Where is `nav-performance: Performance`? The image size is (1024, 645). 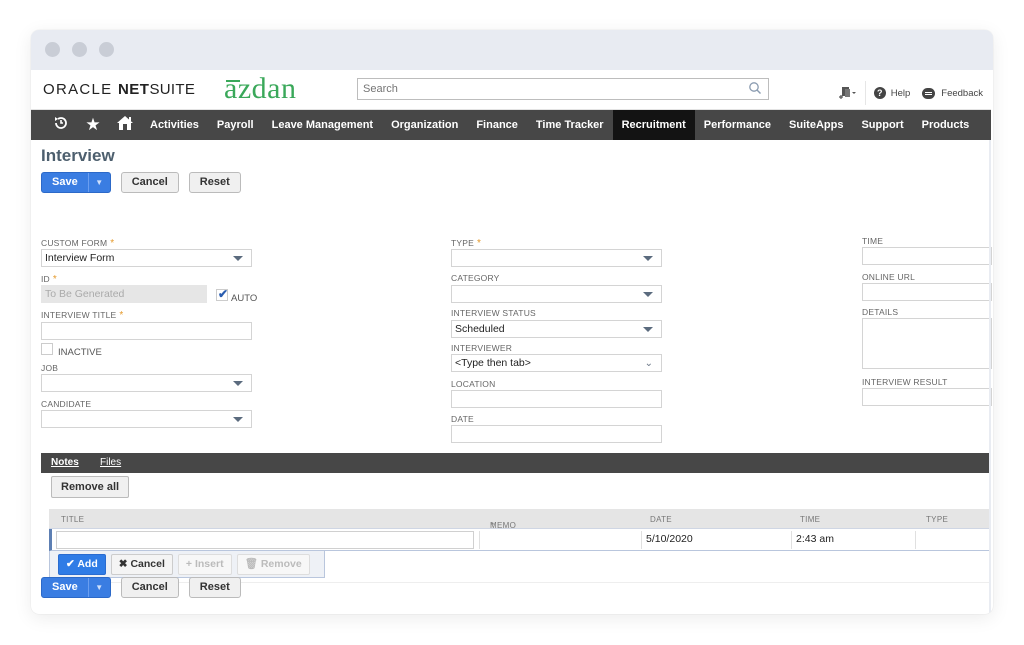
nav-performance: Performance is located at coordinates (737, 125).